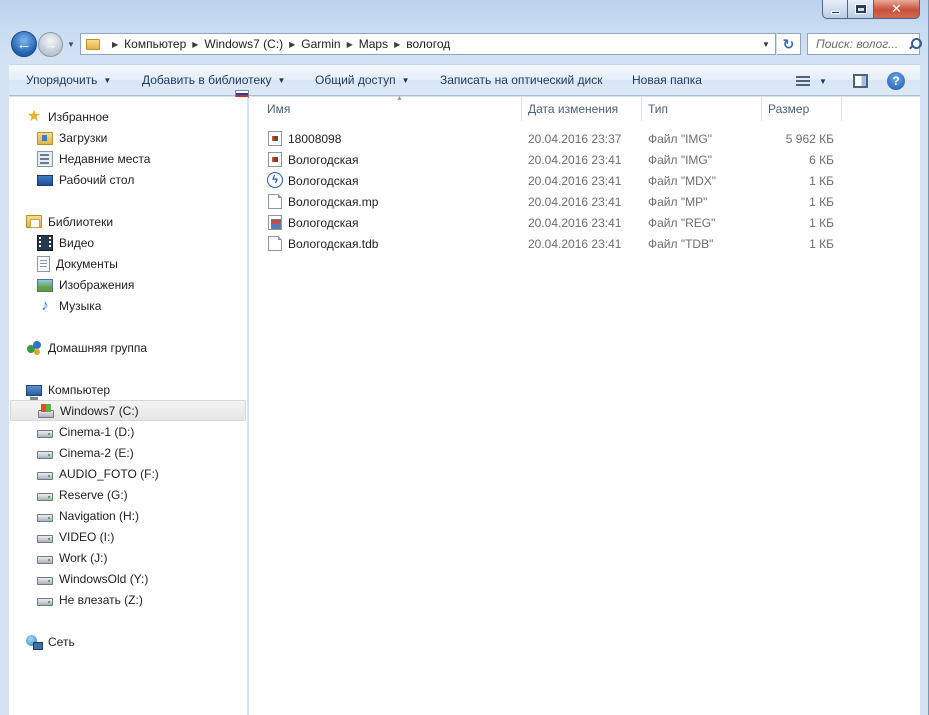 The width and height of the screenshot is (929, 715). I want to click on sidebar-item-documents: Документы, so click(77, 263).